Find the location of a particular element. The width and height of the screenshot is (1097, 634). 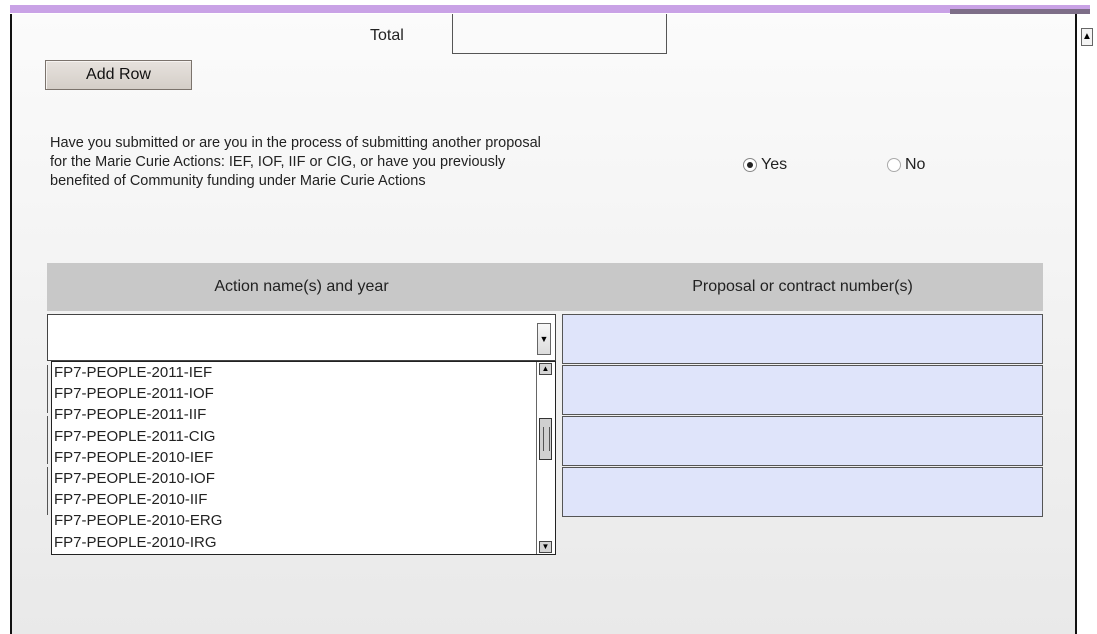

scrollbar-thumb is located at coordinates (545, 439).